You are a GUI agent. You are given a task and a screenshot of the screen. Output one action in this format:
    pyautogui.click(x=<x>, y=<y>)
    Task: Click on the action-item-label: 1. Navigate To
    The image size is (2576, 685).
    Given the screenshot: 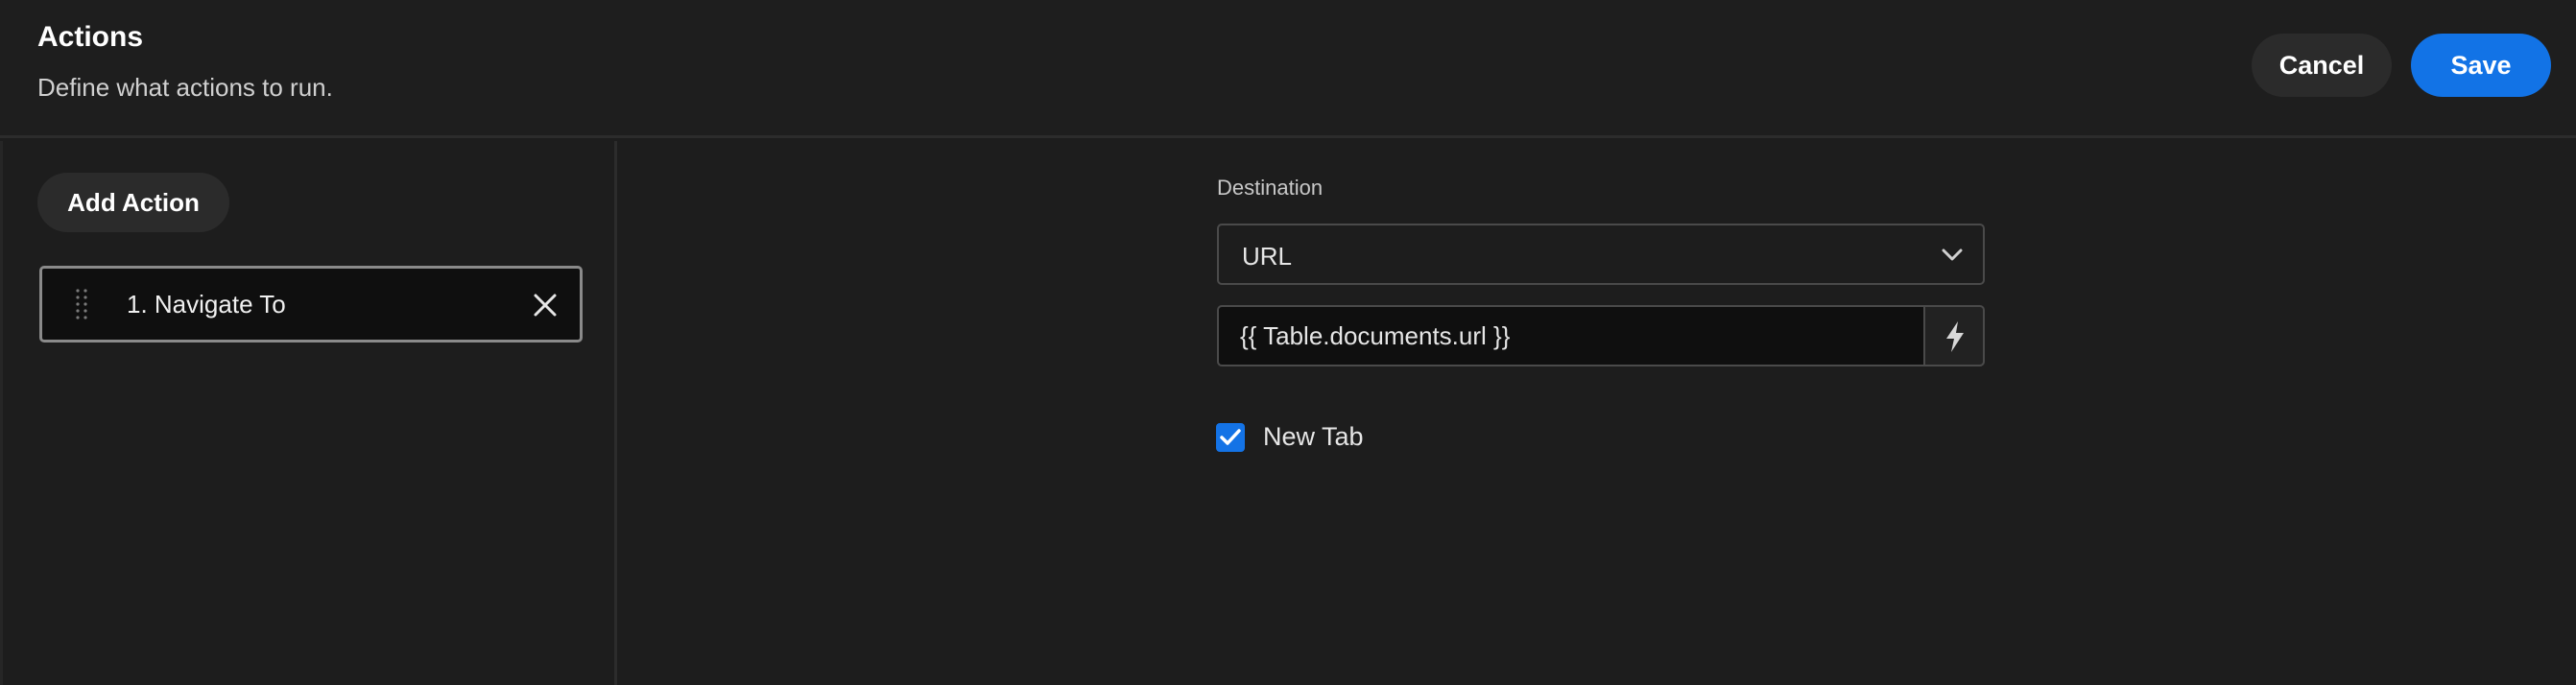 What is the action you would take?
    pyautogui.click(x=206, y=304)
    